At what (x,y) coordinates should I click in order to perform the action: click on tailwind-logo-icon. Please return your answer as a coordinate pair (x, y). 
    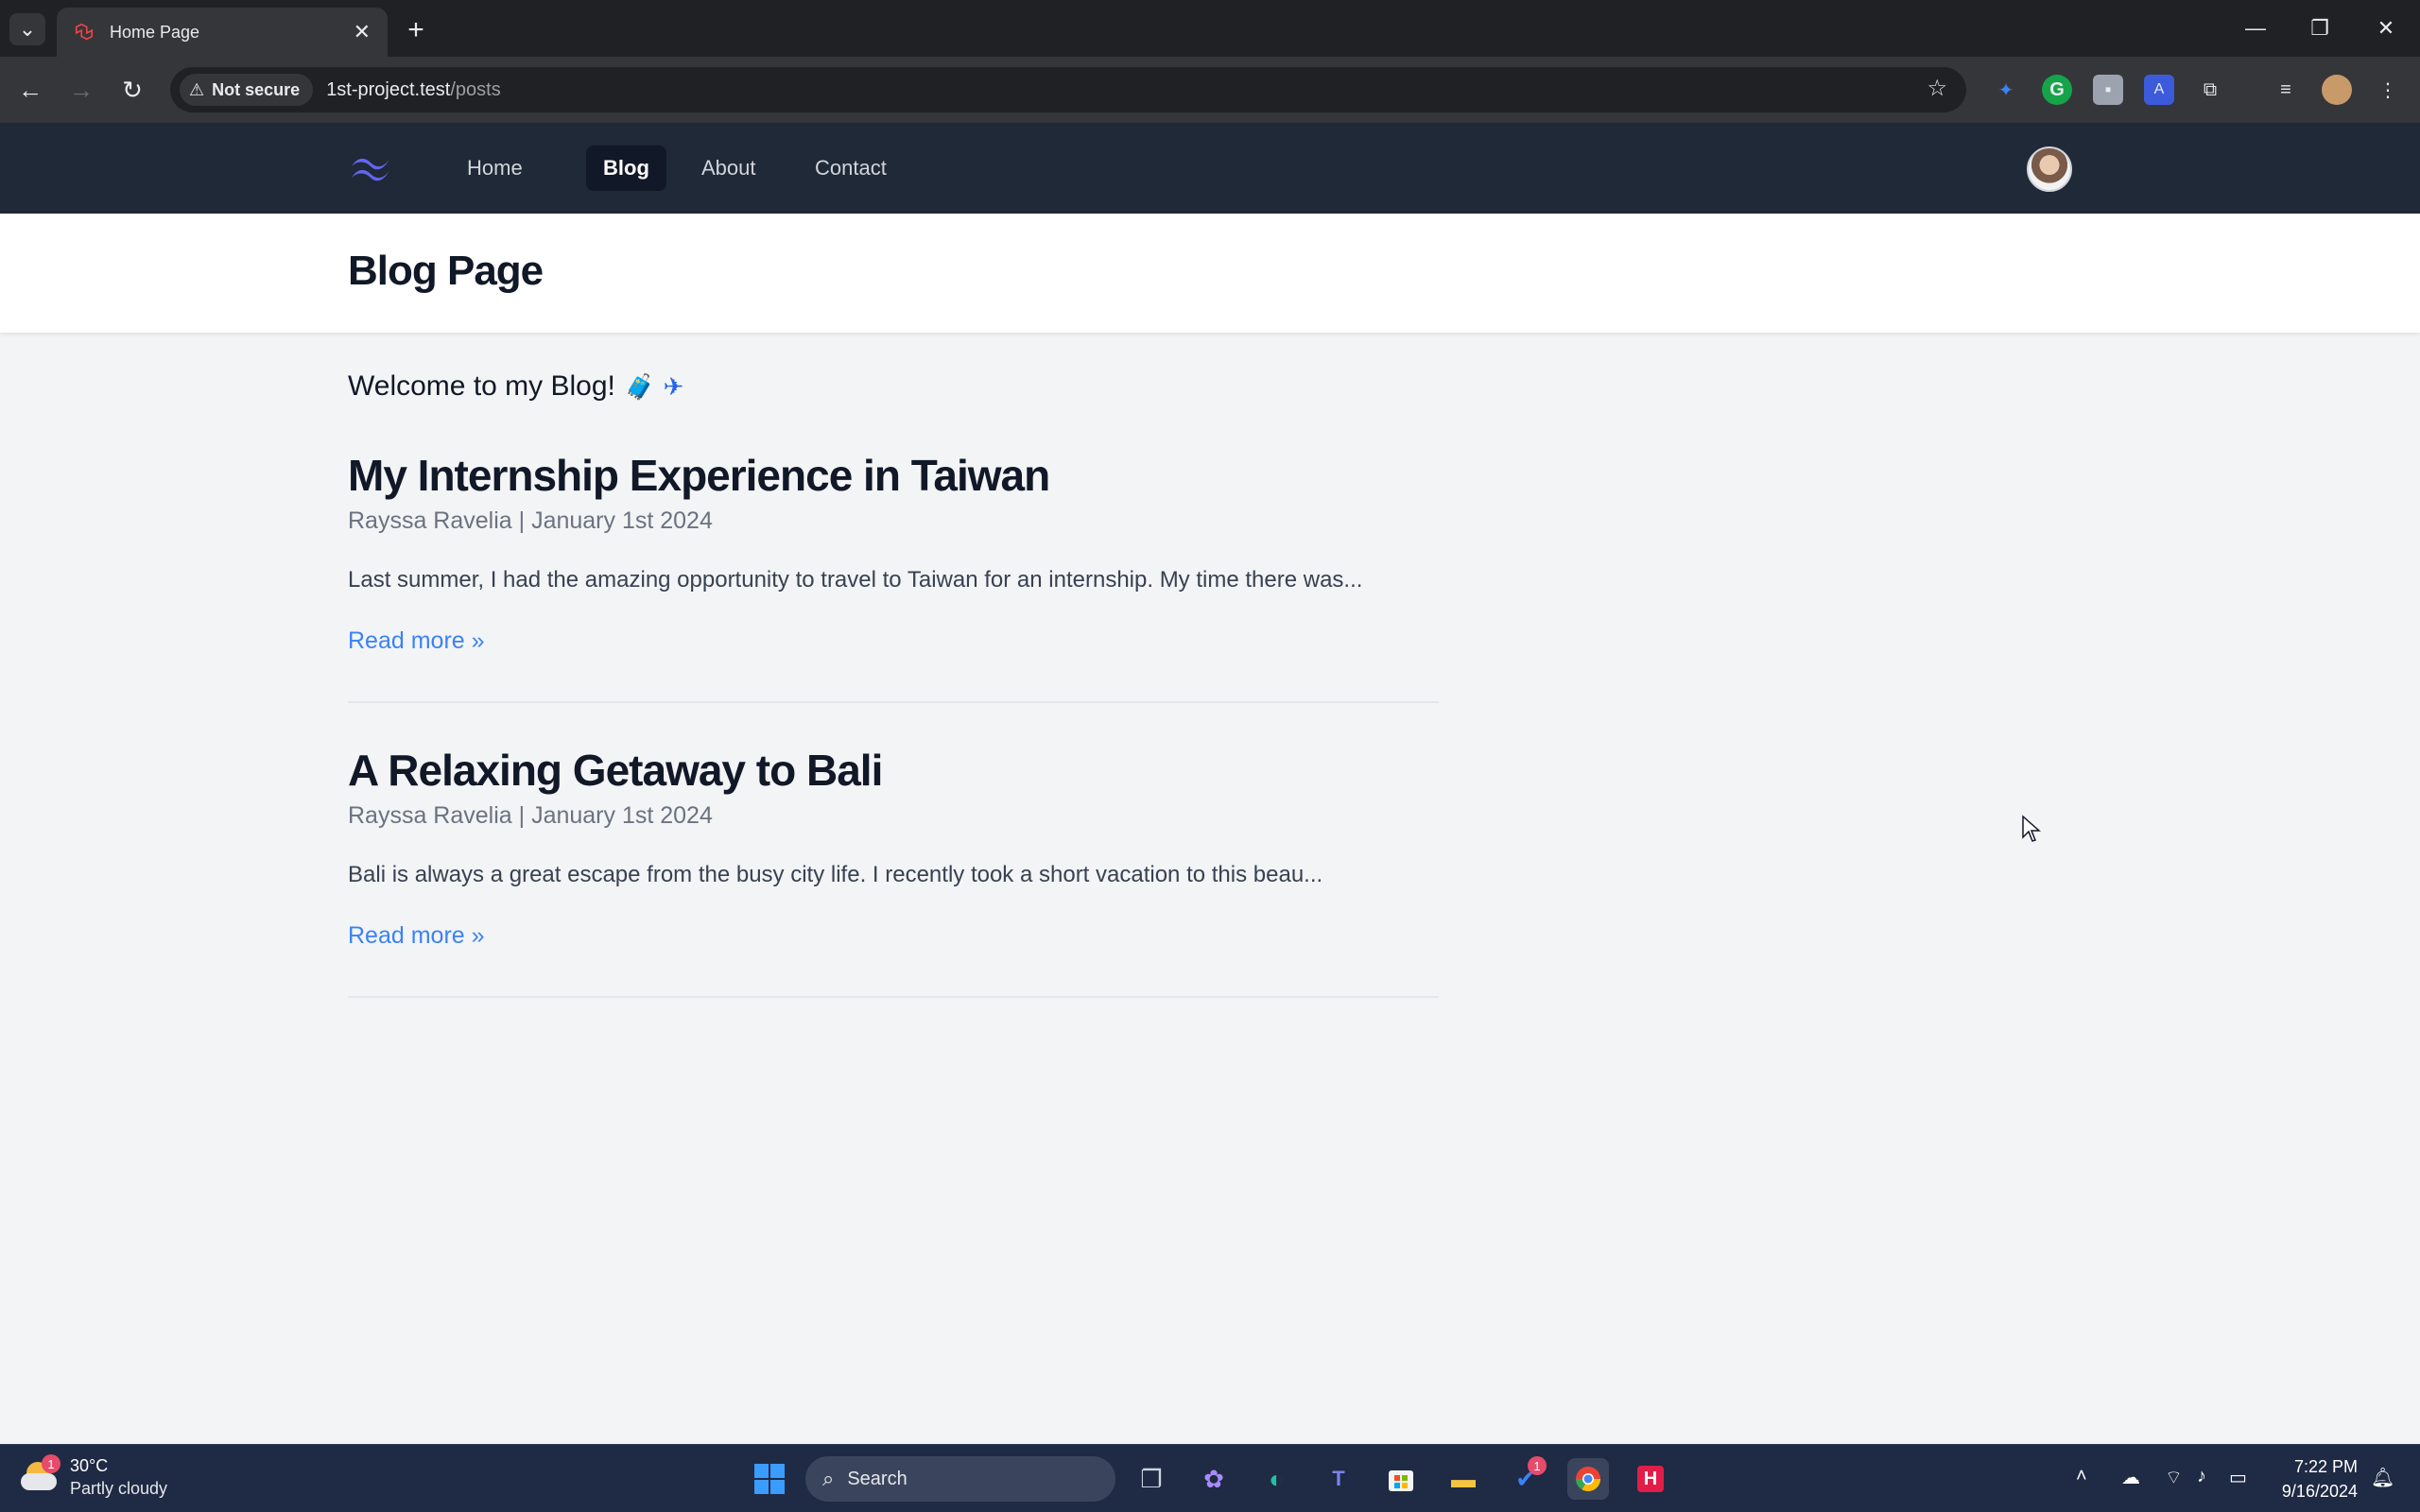
    Looking at the image, I should click on (370, 168).